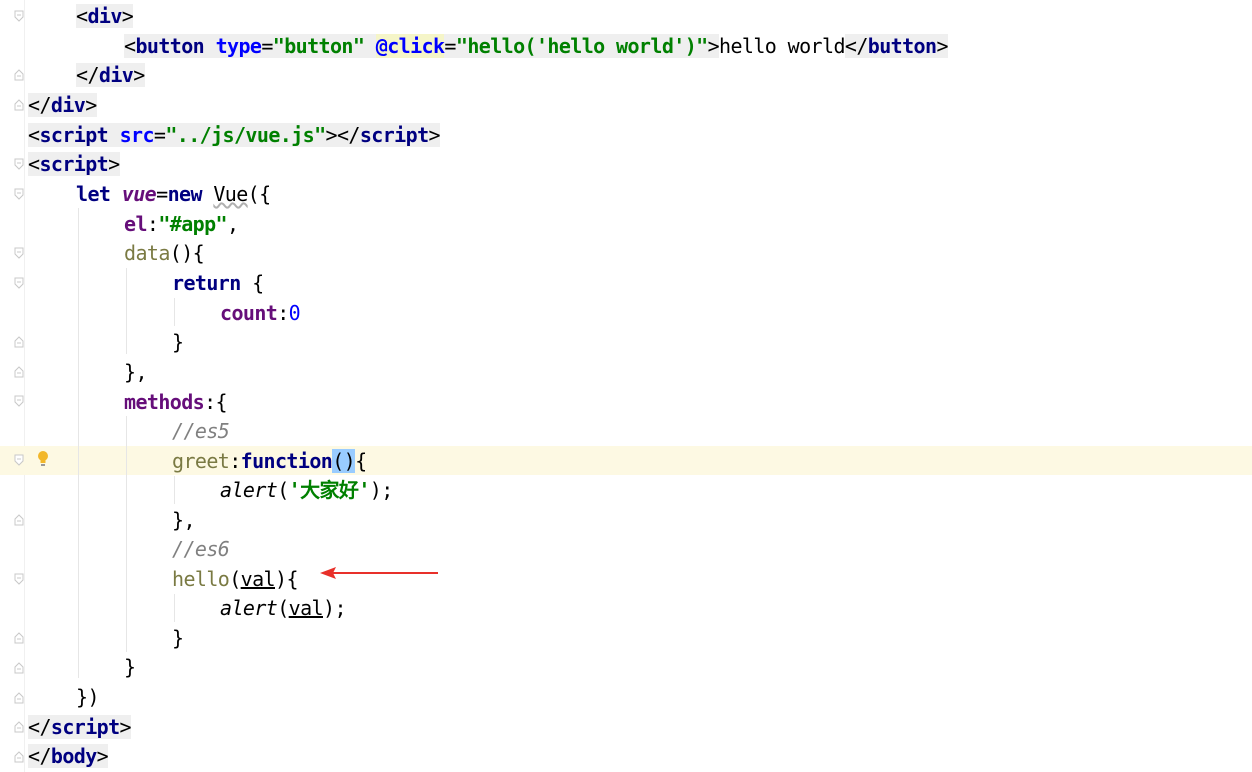 This screenshot has width=1252, height=772. Describe the element at coordinates (147, 253) in the screenshot. I see `token: data` at that location.